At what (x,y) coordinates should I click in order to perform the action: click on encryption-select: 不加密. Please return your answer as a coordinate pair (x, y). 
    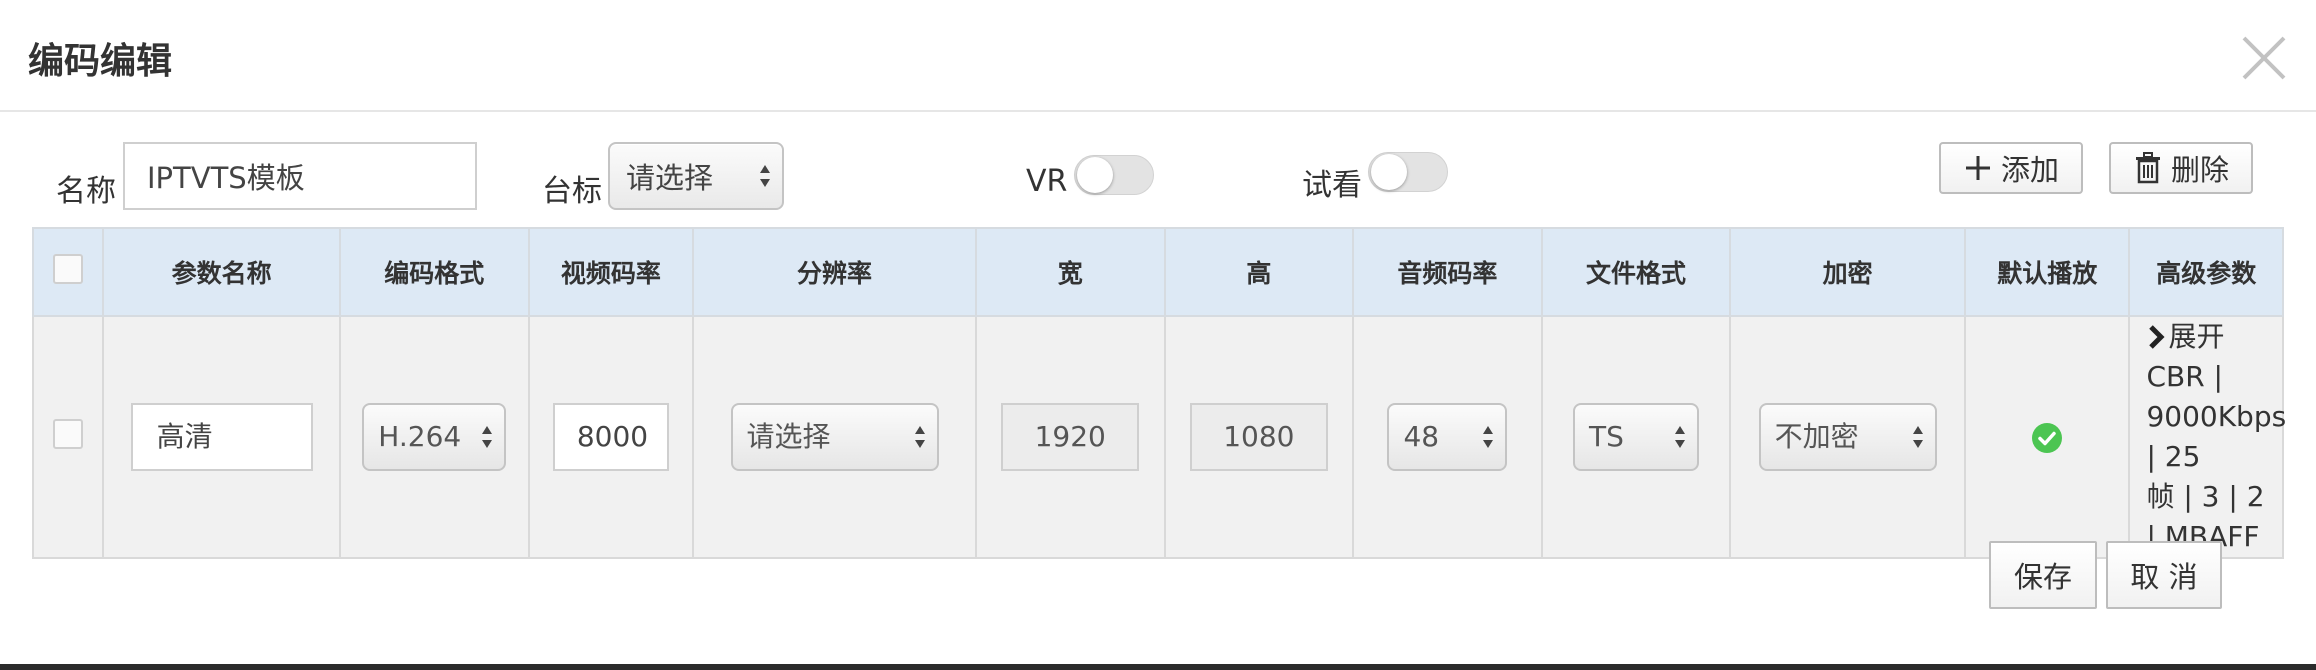
    Looking at the image, I should click on (1847, 437).